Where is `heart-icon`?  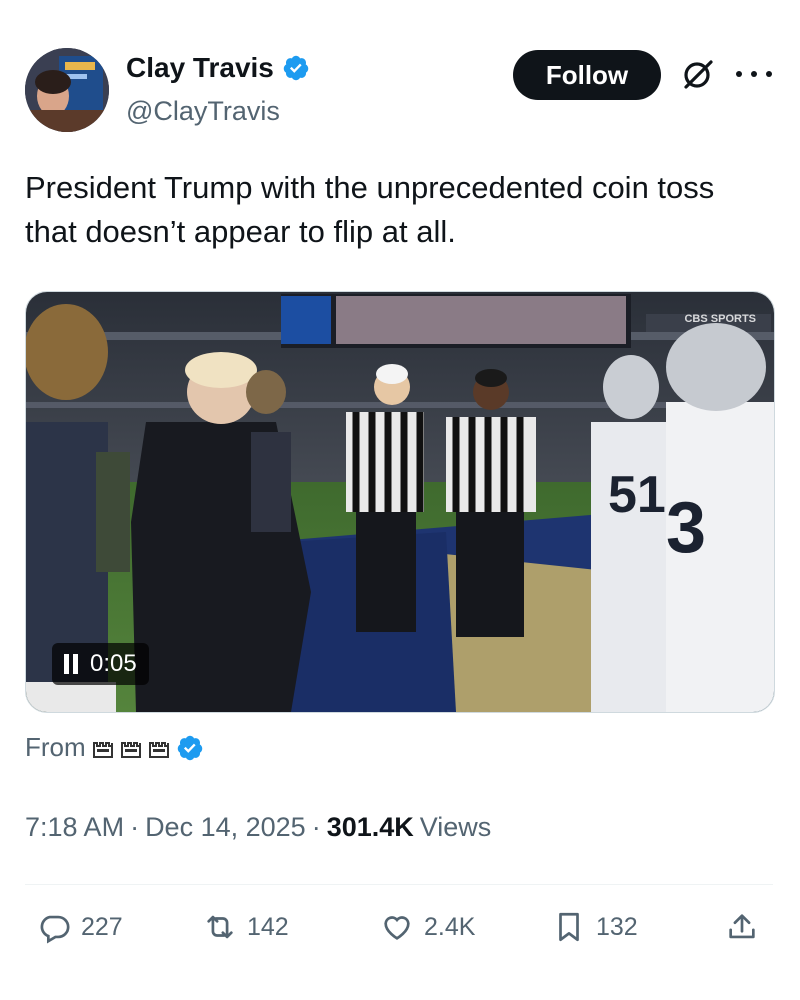
heart-icon is located at coordinates (397, 928).